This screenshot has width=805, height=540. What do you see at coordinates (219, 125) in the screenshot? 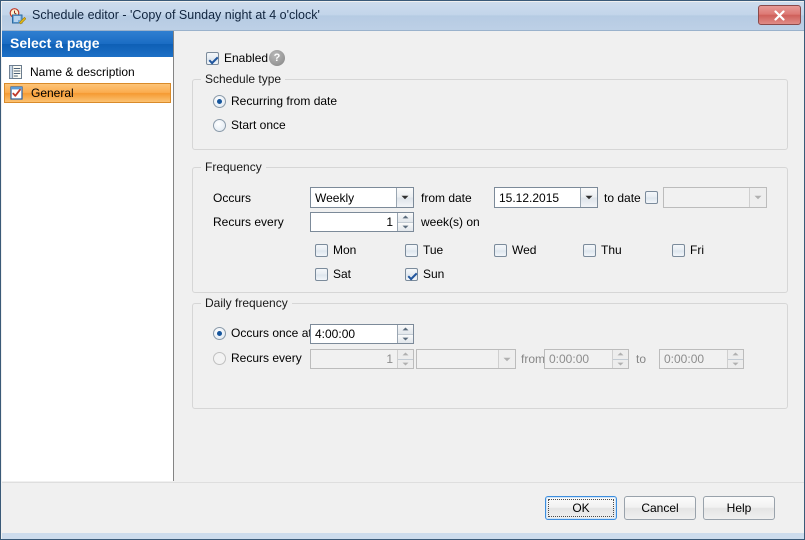
I see `radio-start-once` at bounding box center [219, 125].